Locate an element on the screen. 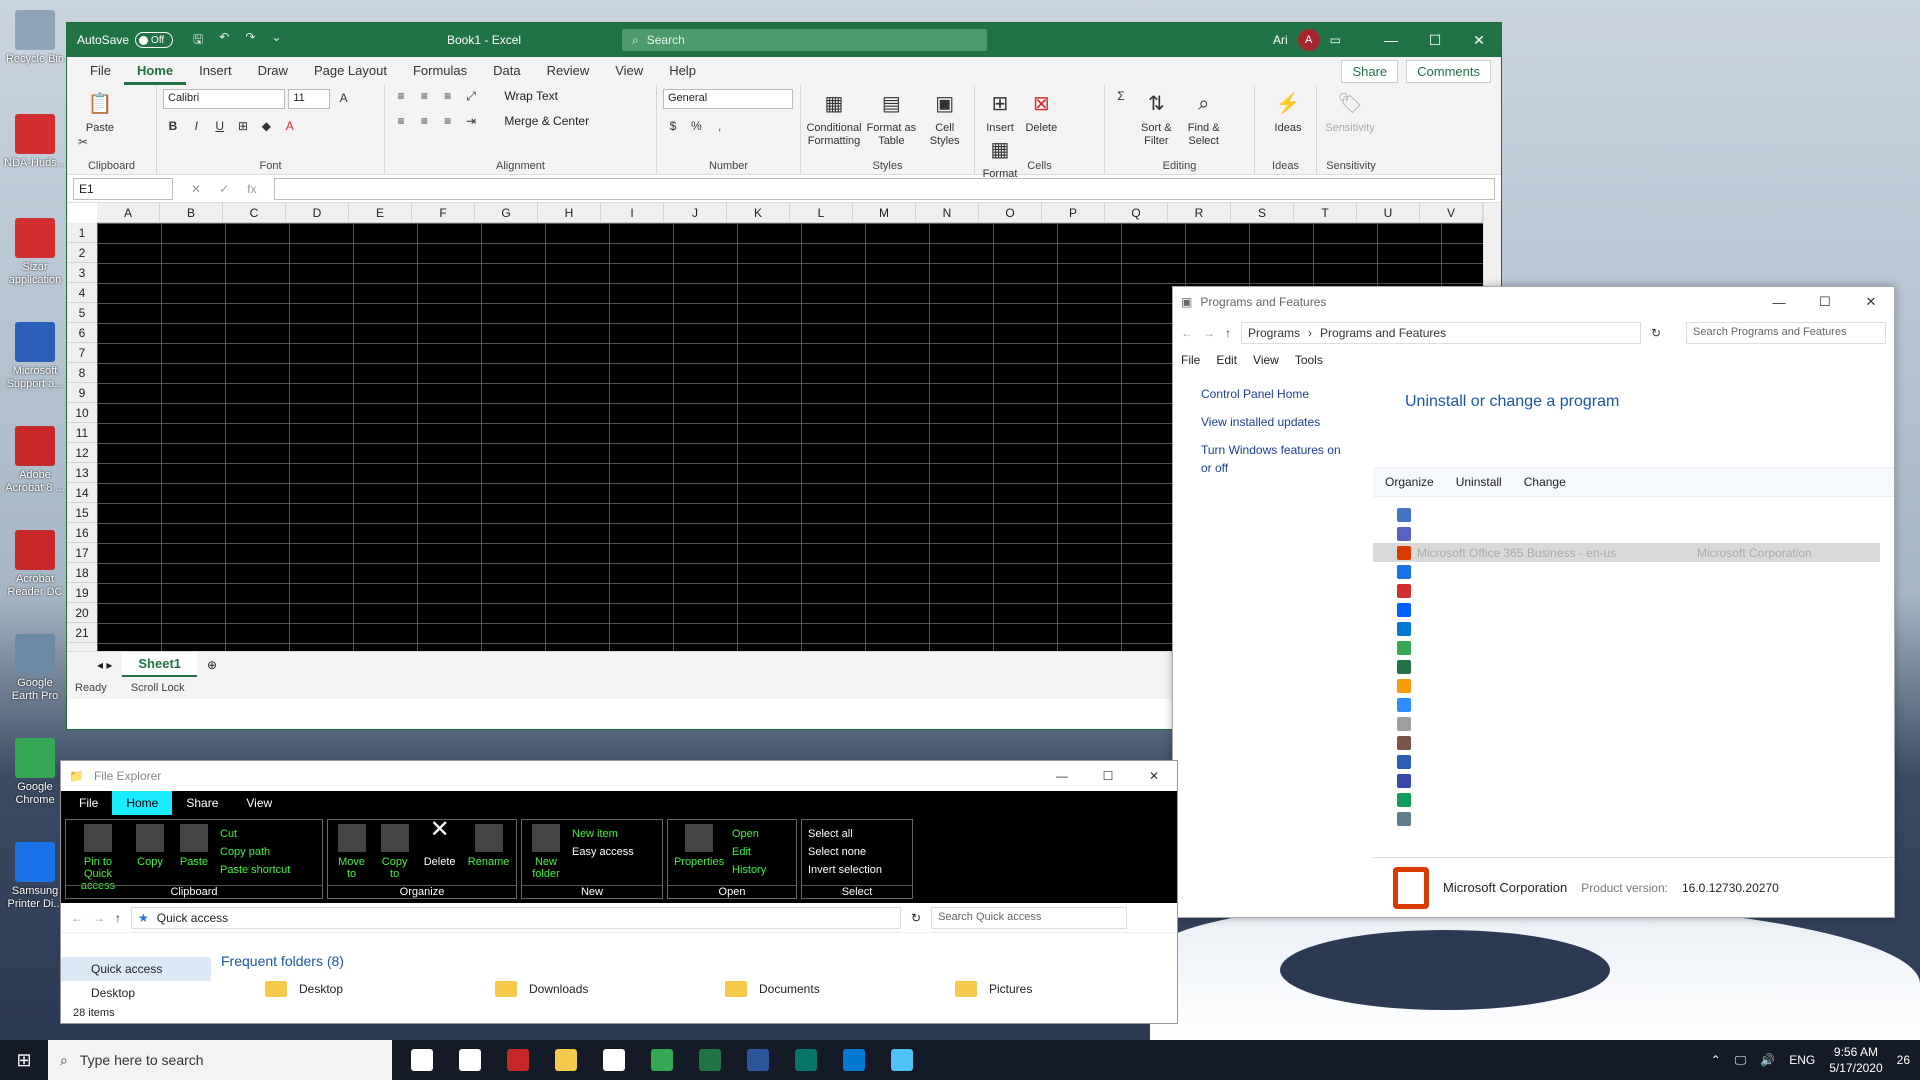  copy-to-button: Copy to is located at coordinates (394, 859).